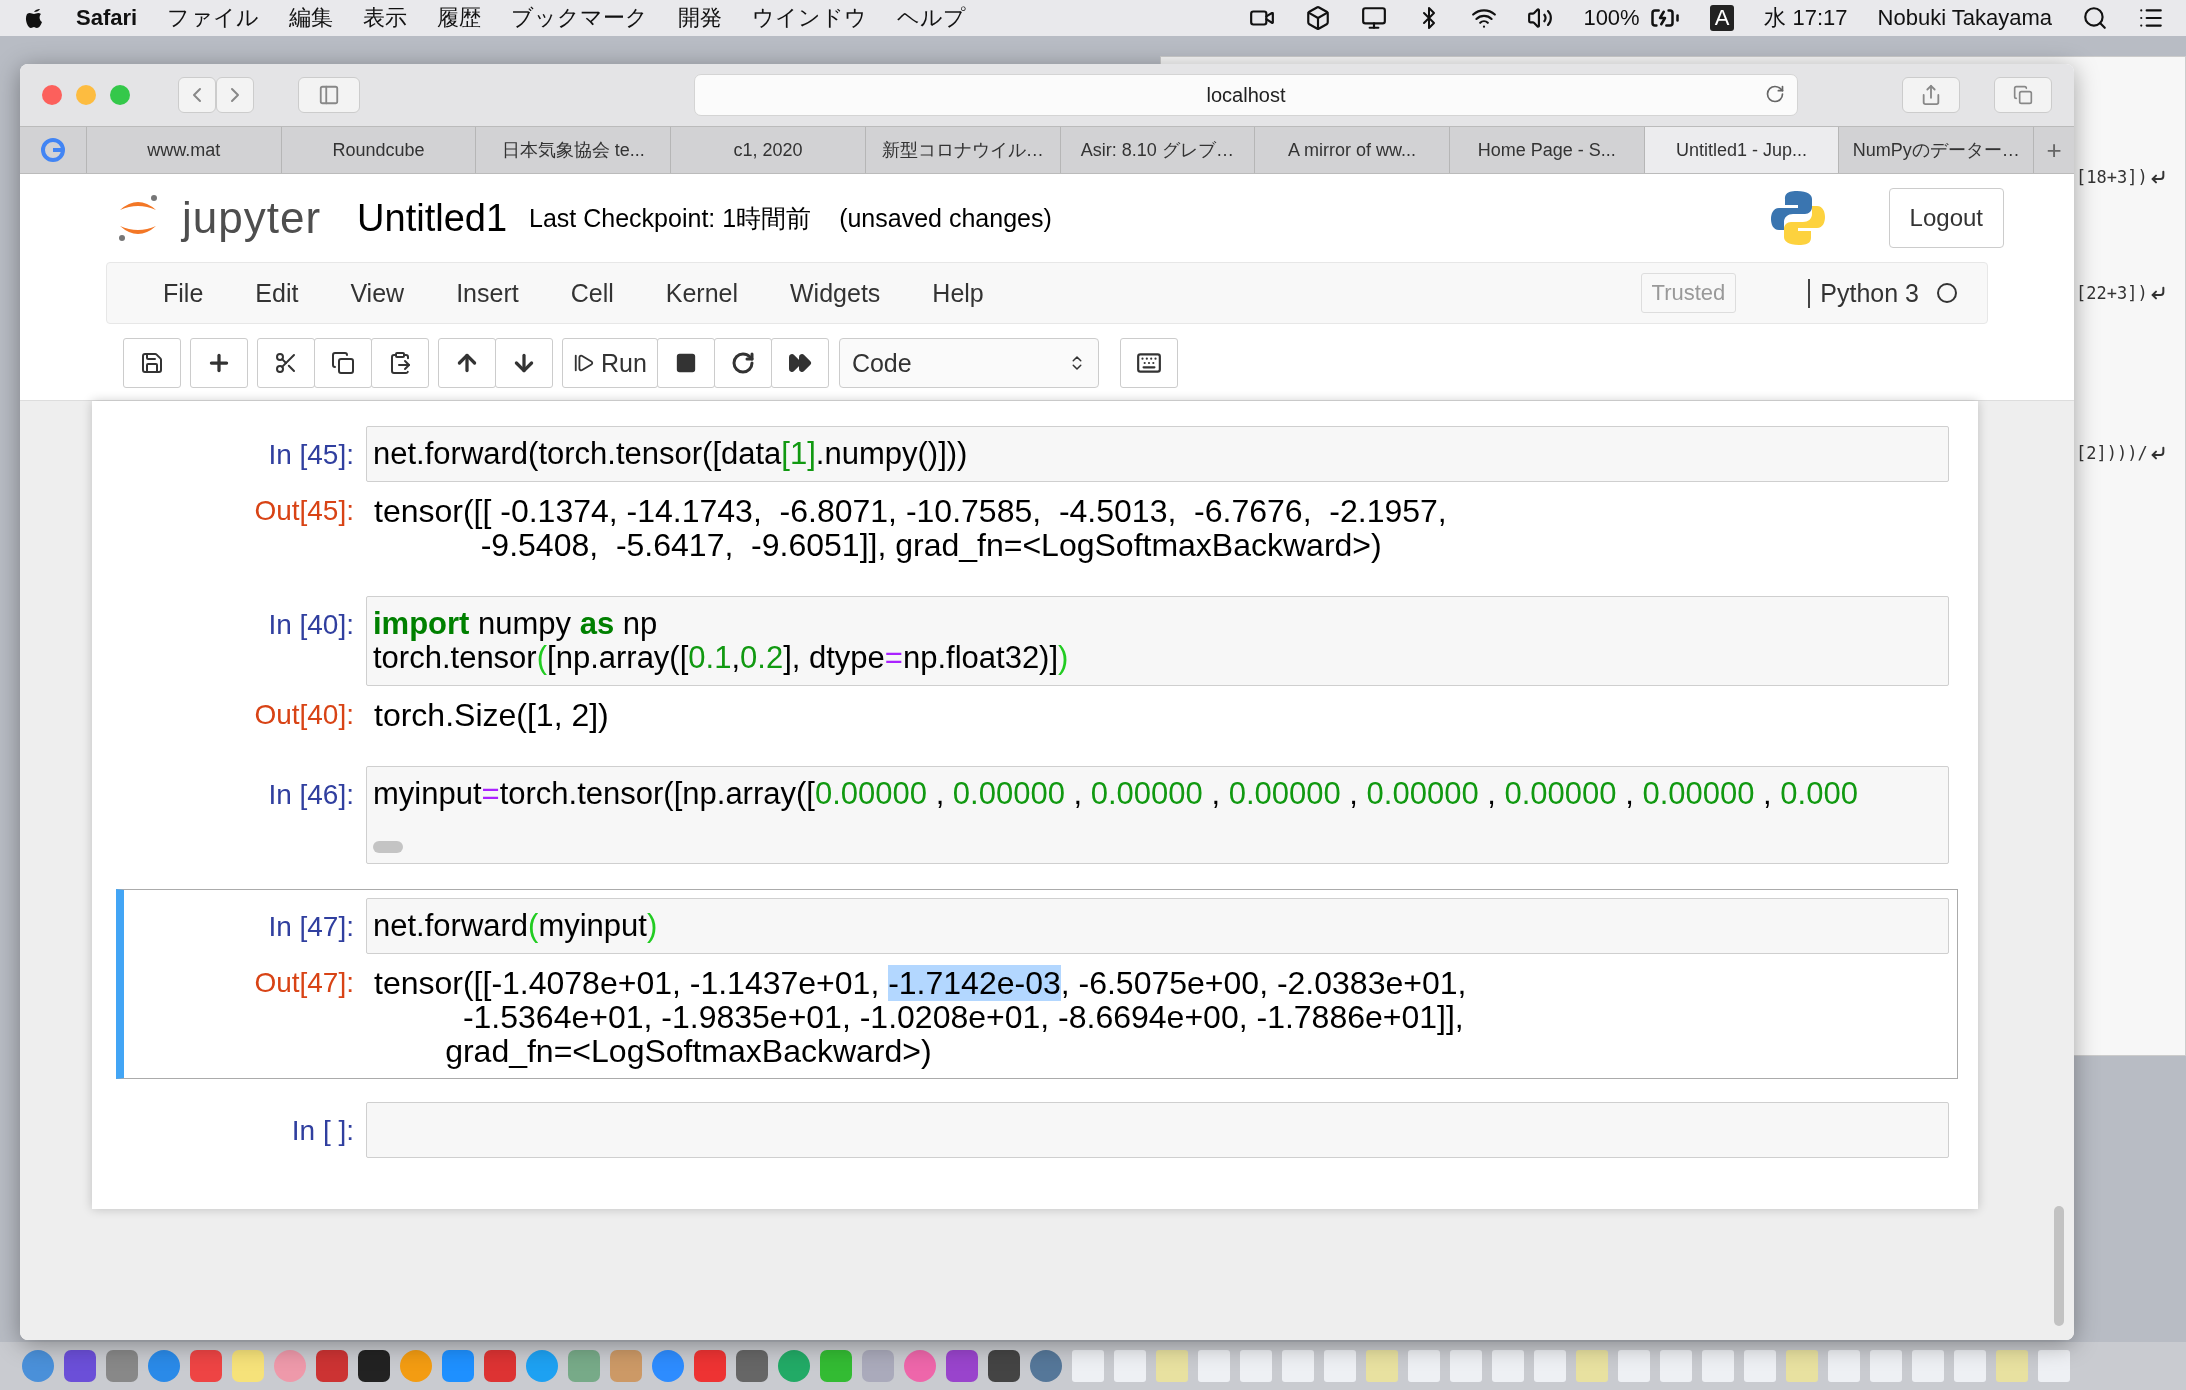 The width and height of the screenshot is (2186, 1390). I want to click on menu-item: ファイル, so click(213, 18).